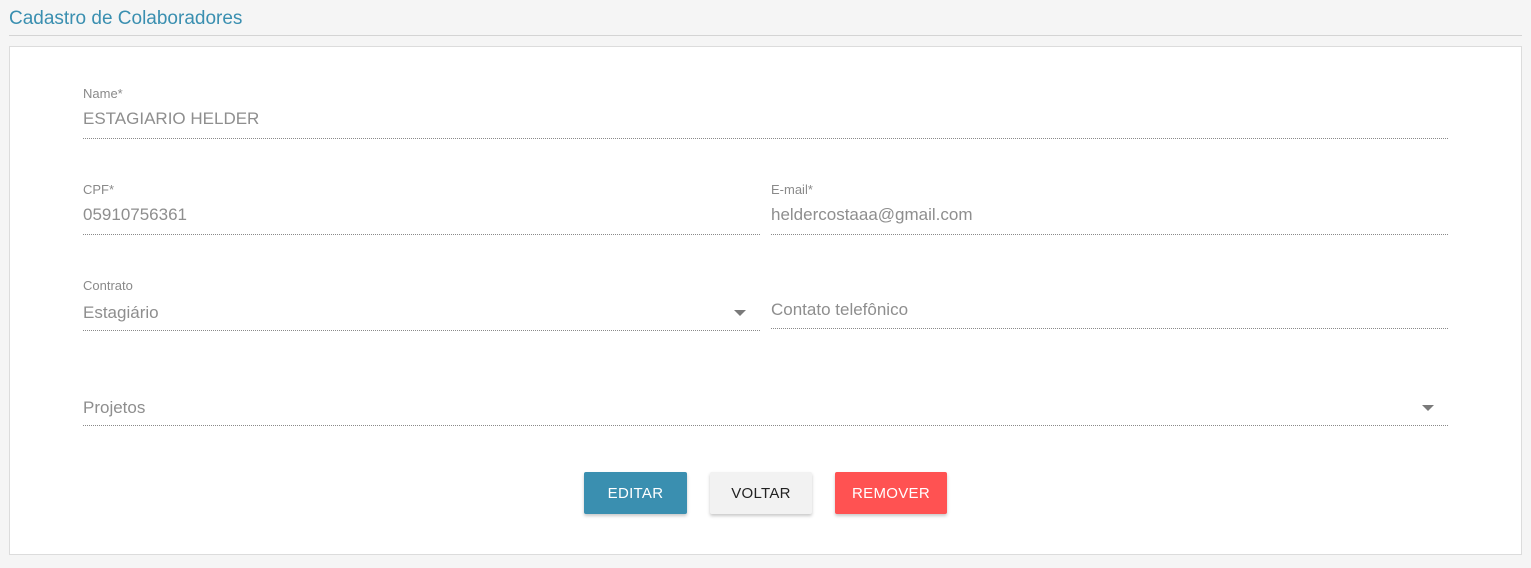  Describe the element at coordinates (108, 285) in the screenshot. I see `contrato-label: Contrato` at that location.